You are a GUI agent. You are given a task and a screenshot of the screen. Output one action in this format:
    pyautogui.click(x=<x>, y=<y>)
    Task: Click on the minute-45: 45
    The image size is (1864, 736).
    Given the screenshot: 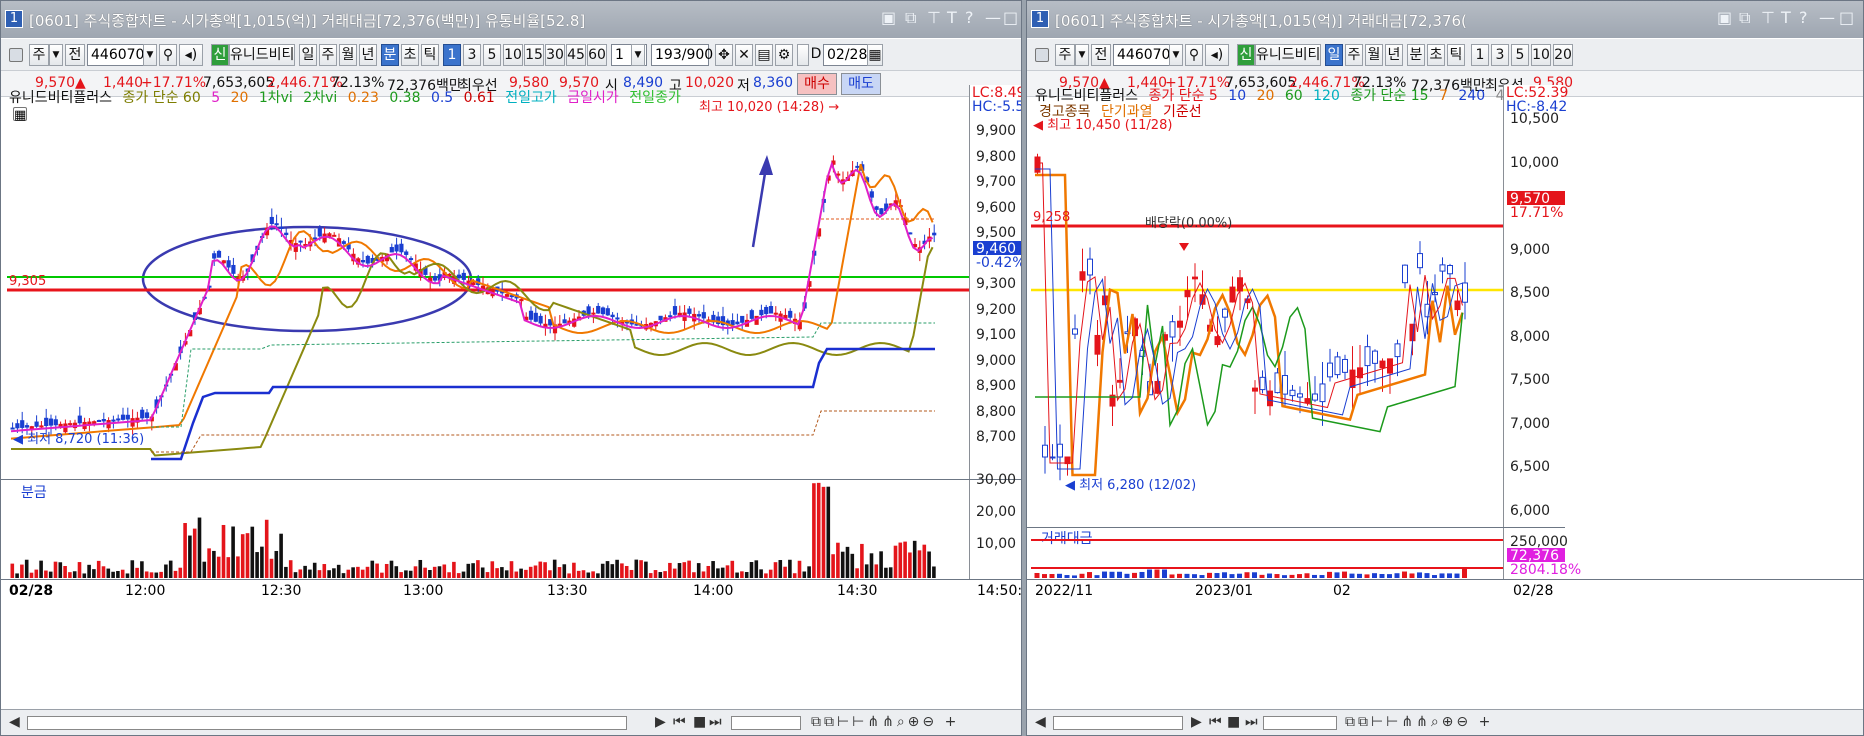 What is the action you would take?
    pyautogui.click(x=576, y=55)
    